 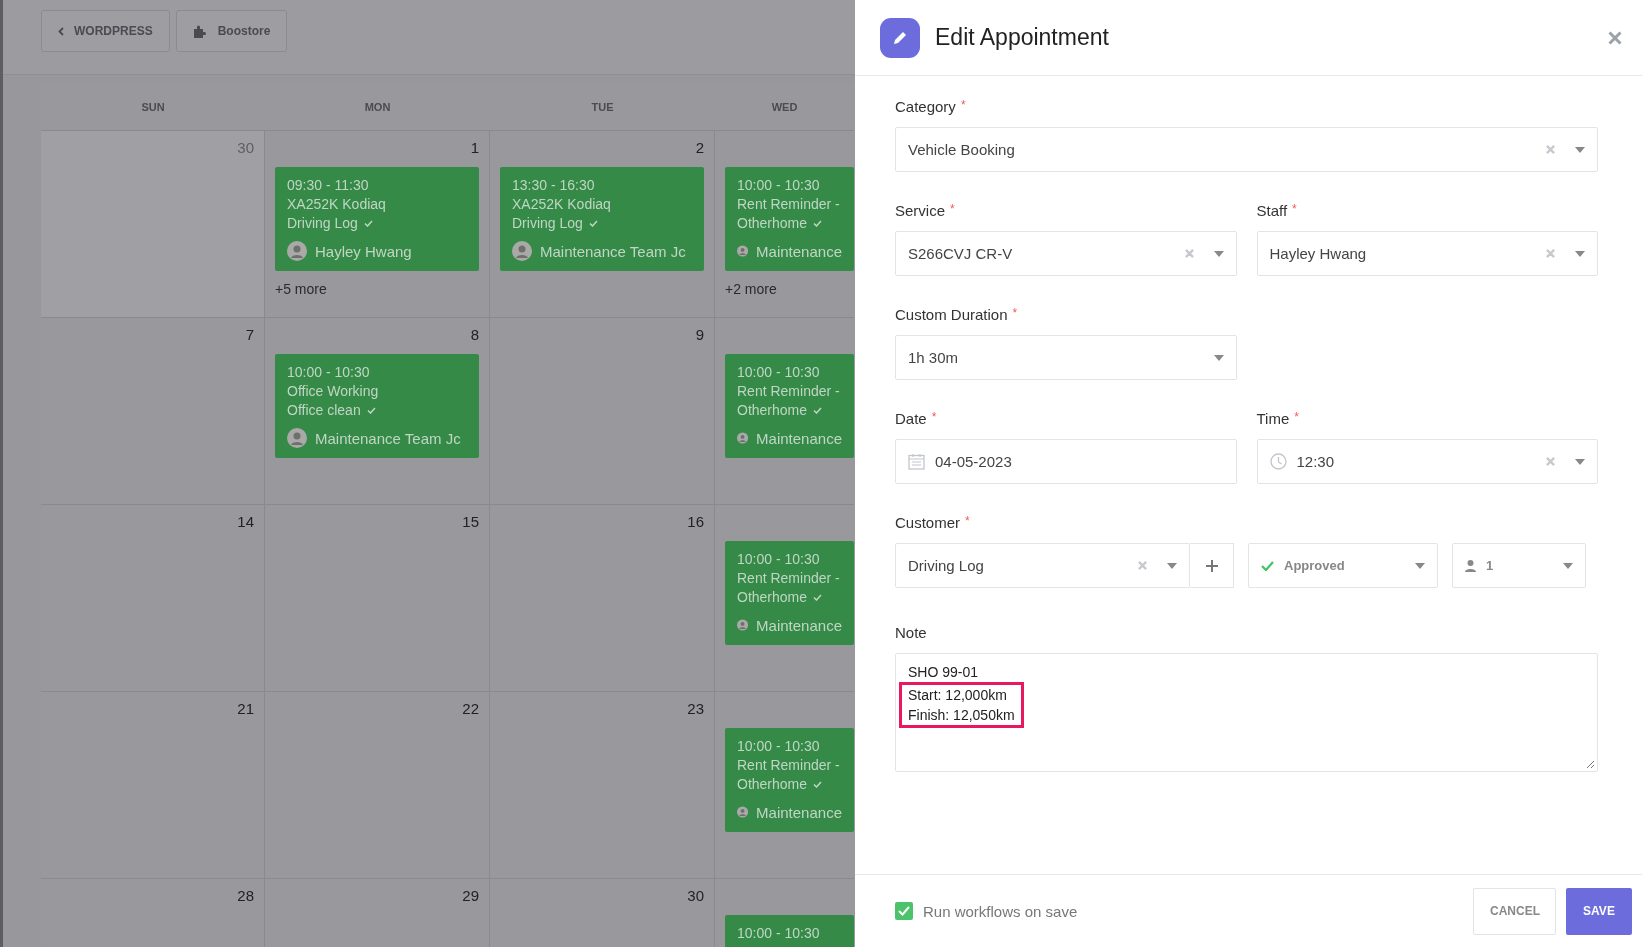 I want to click on day-cell: 10:00 - 10:30, so click(x=784, y=913).